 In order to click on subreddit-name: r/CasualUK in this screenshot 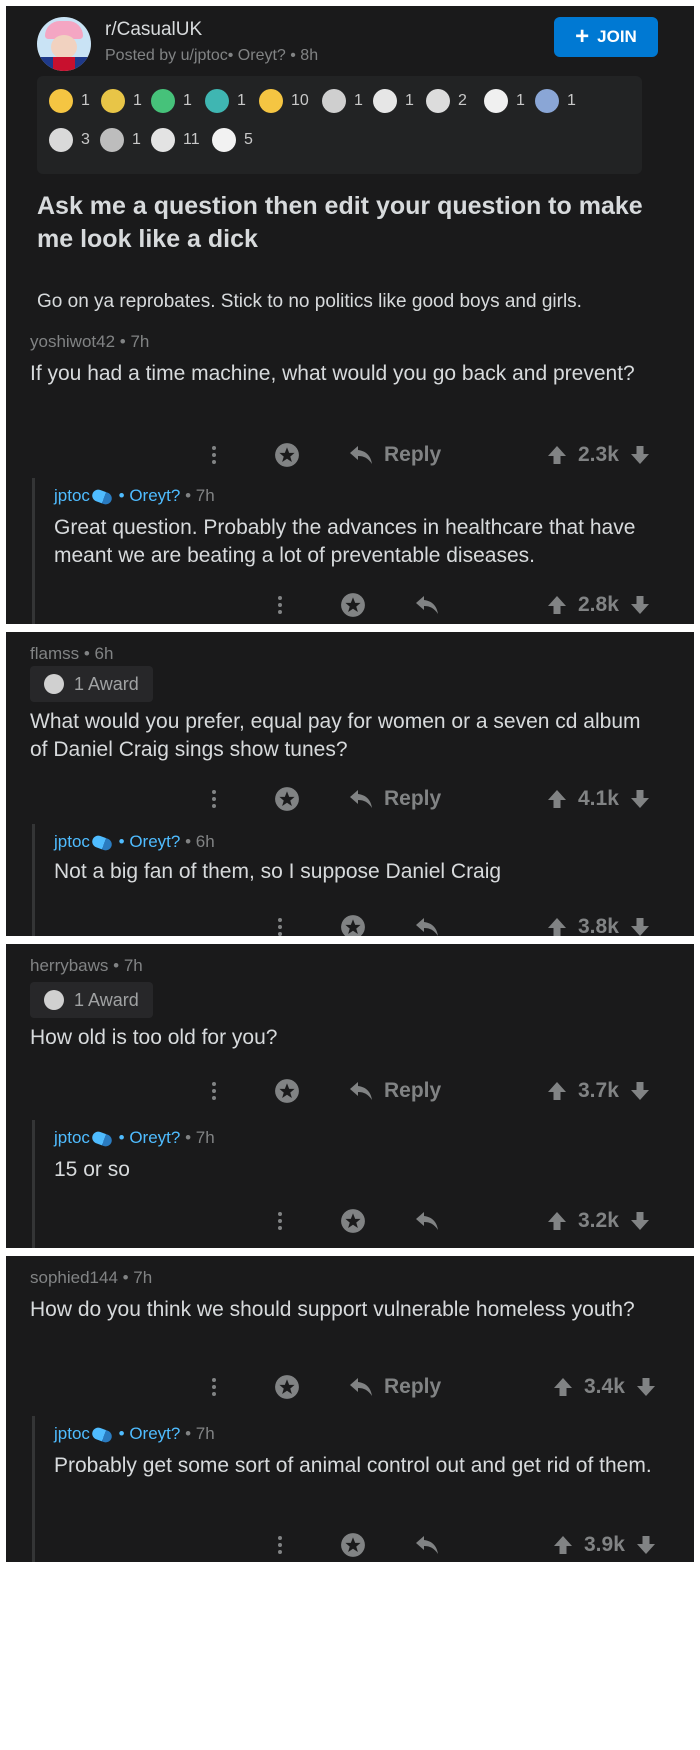, I will do `click(153, 30)`.